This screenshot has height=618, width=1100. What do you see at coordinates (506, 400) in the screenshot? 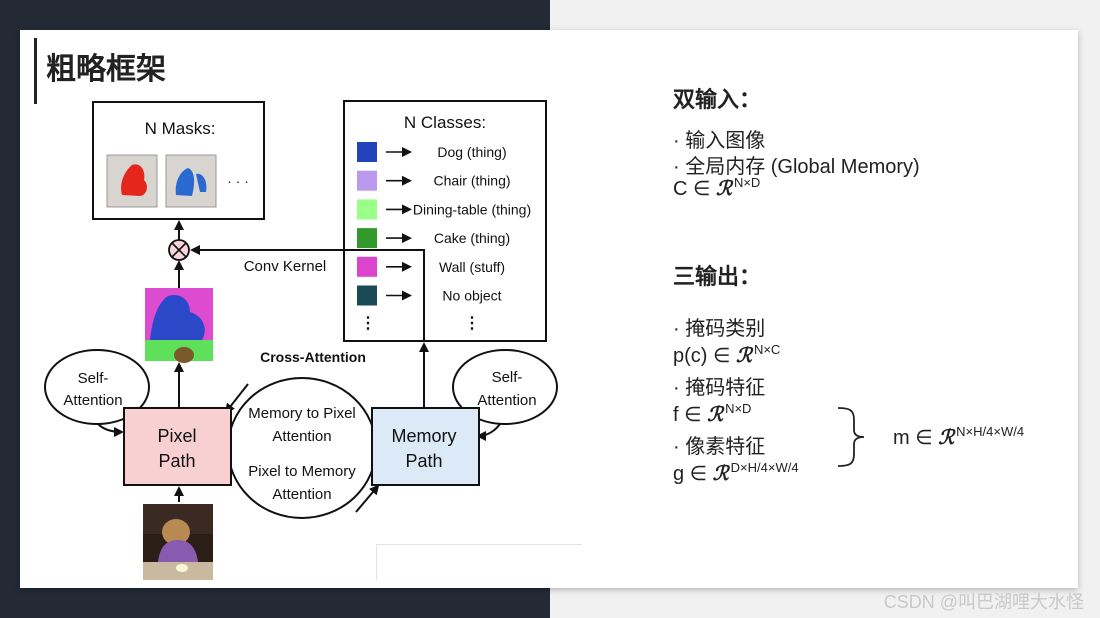
I see `self-attention-right-label-2: Attention` at bounding box center [506, 400].